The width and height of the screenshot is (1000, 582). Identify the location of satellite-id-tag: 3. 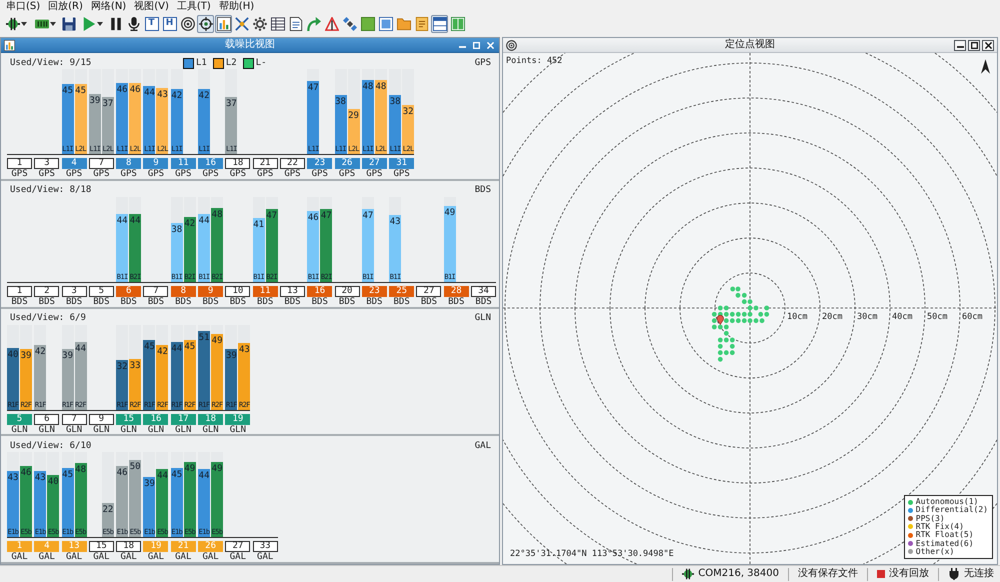
(74, 291).